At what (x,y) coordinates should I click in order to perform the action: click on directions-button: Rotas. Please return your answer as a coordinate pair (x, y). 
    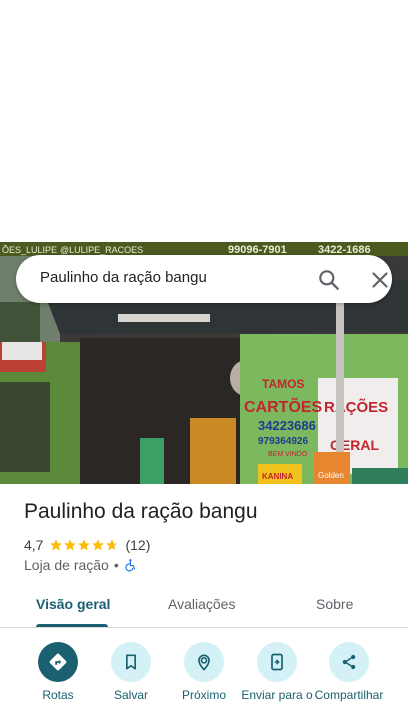
    Looking at the image, I should click on (58, 670).